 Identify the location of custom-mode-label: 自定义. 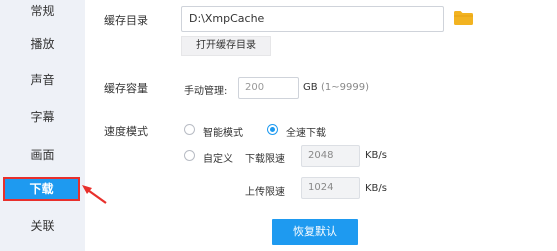
(218, 157).